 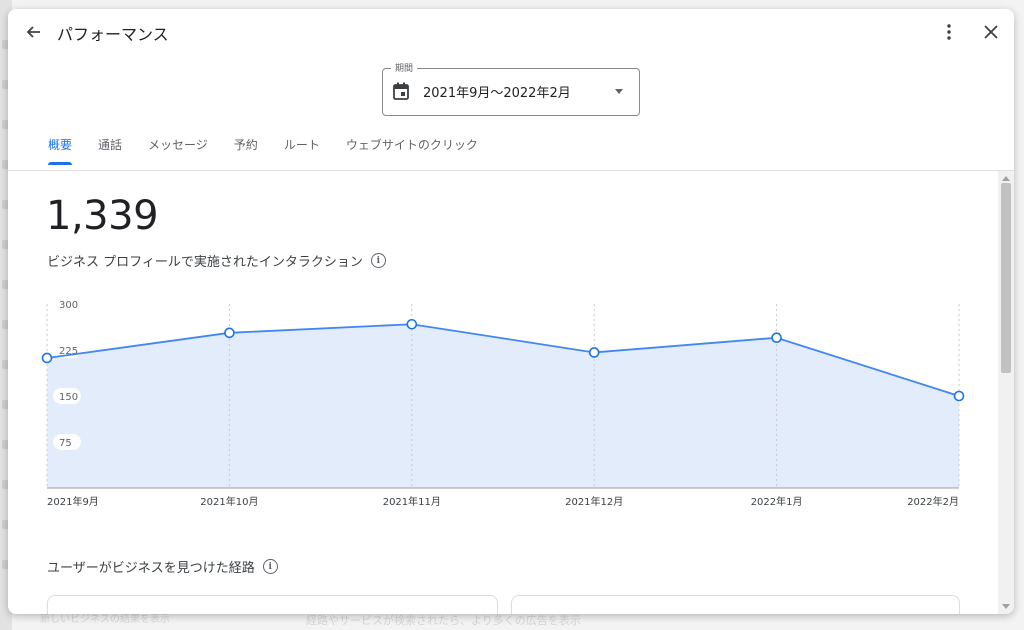 I want to click on arrow-back-icon, so click(x=33, y=32).